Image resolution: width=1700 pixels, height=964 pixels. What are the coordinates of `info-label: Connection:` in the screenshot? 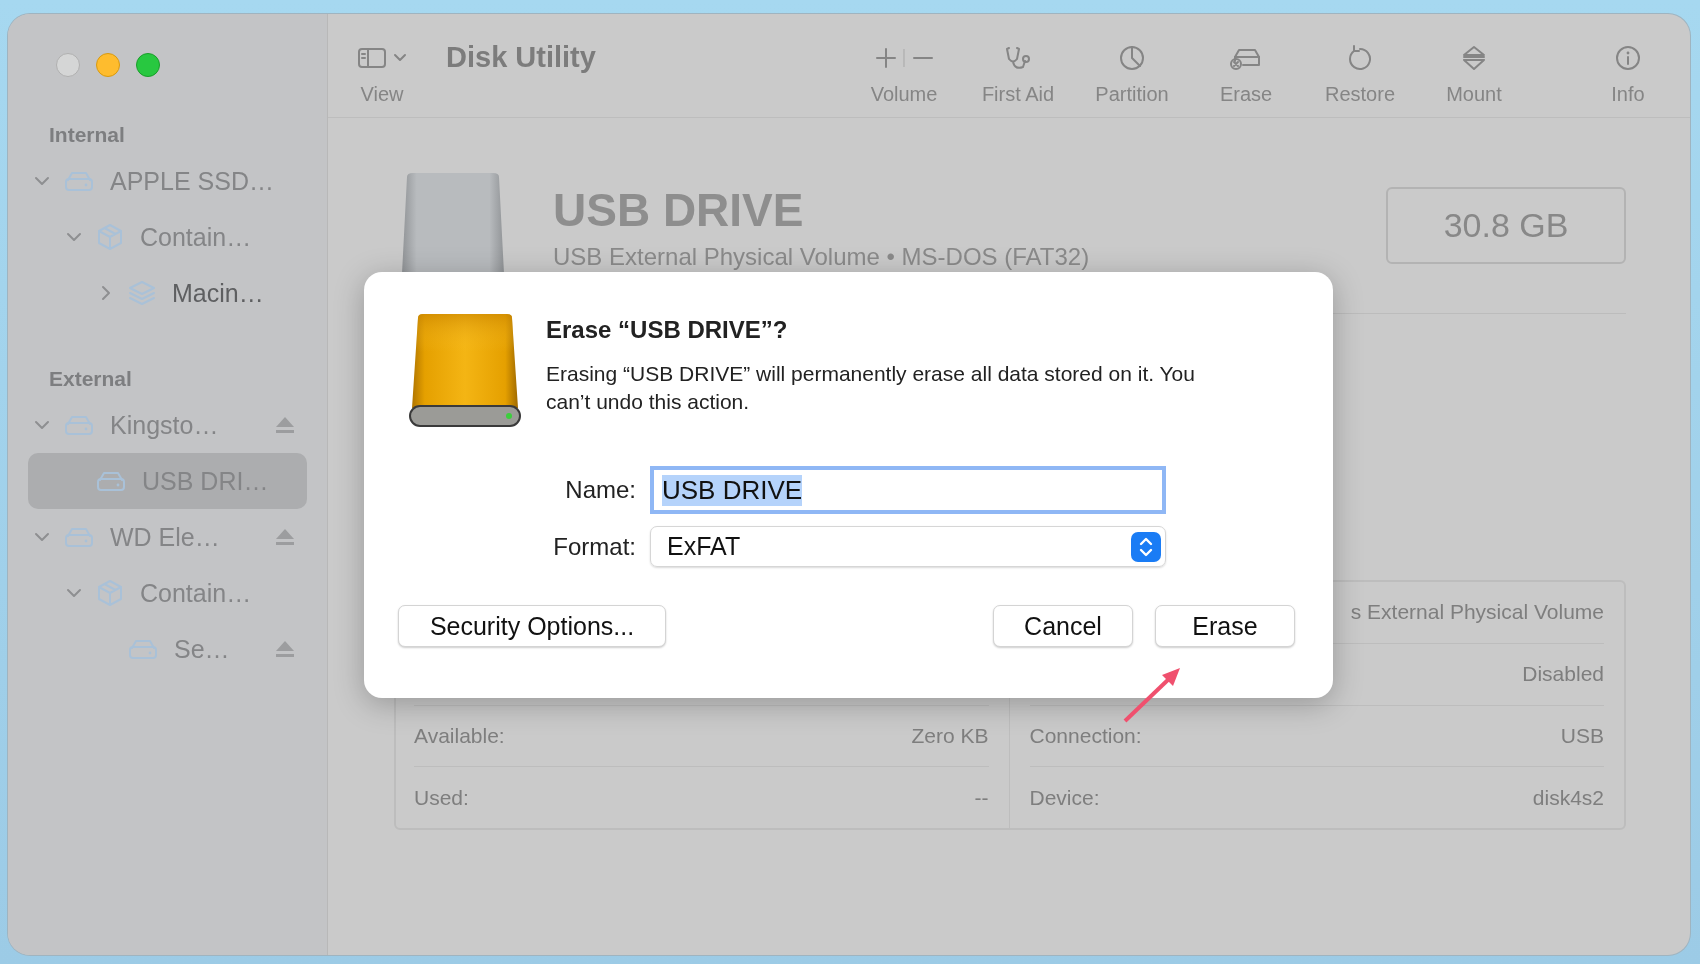 It's located at (1085, 735).